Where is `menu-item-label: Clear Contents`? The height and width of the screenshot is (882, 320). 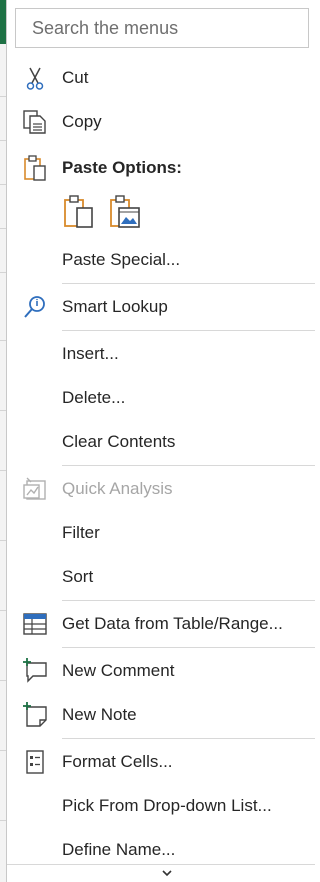
menu-item-label: Clear Contents is located at coordinates (119, 441).